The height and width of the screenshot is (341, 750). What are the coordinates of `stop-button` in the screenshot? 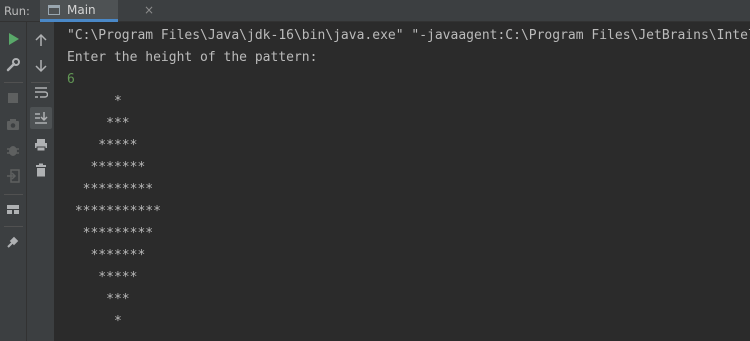 It's located at (13, 98).